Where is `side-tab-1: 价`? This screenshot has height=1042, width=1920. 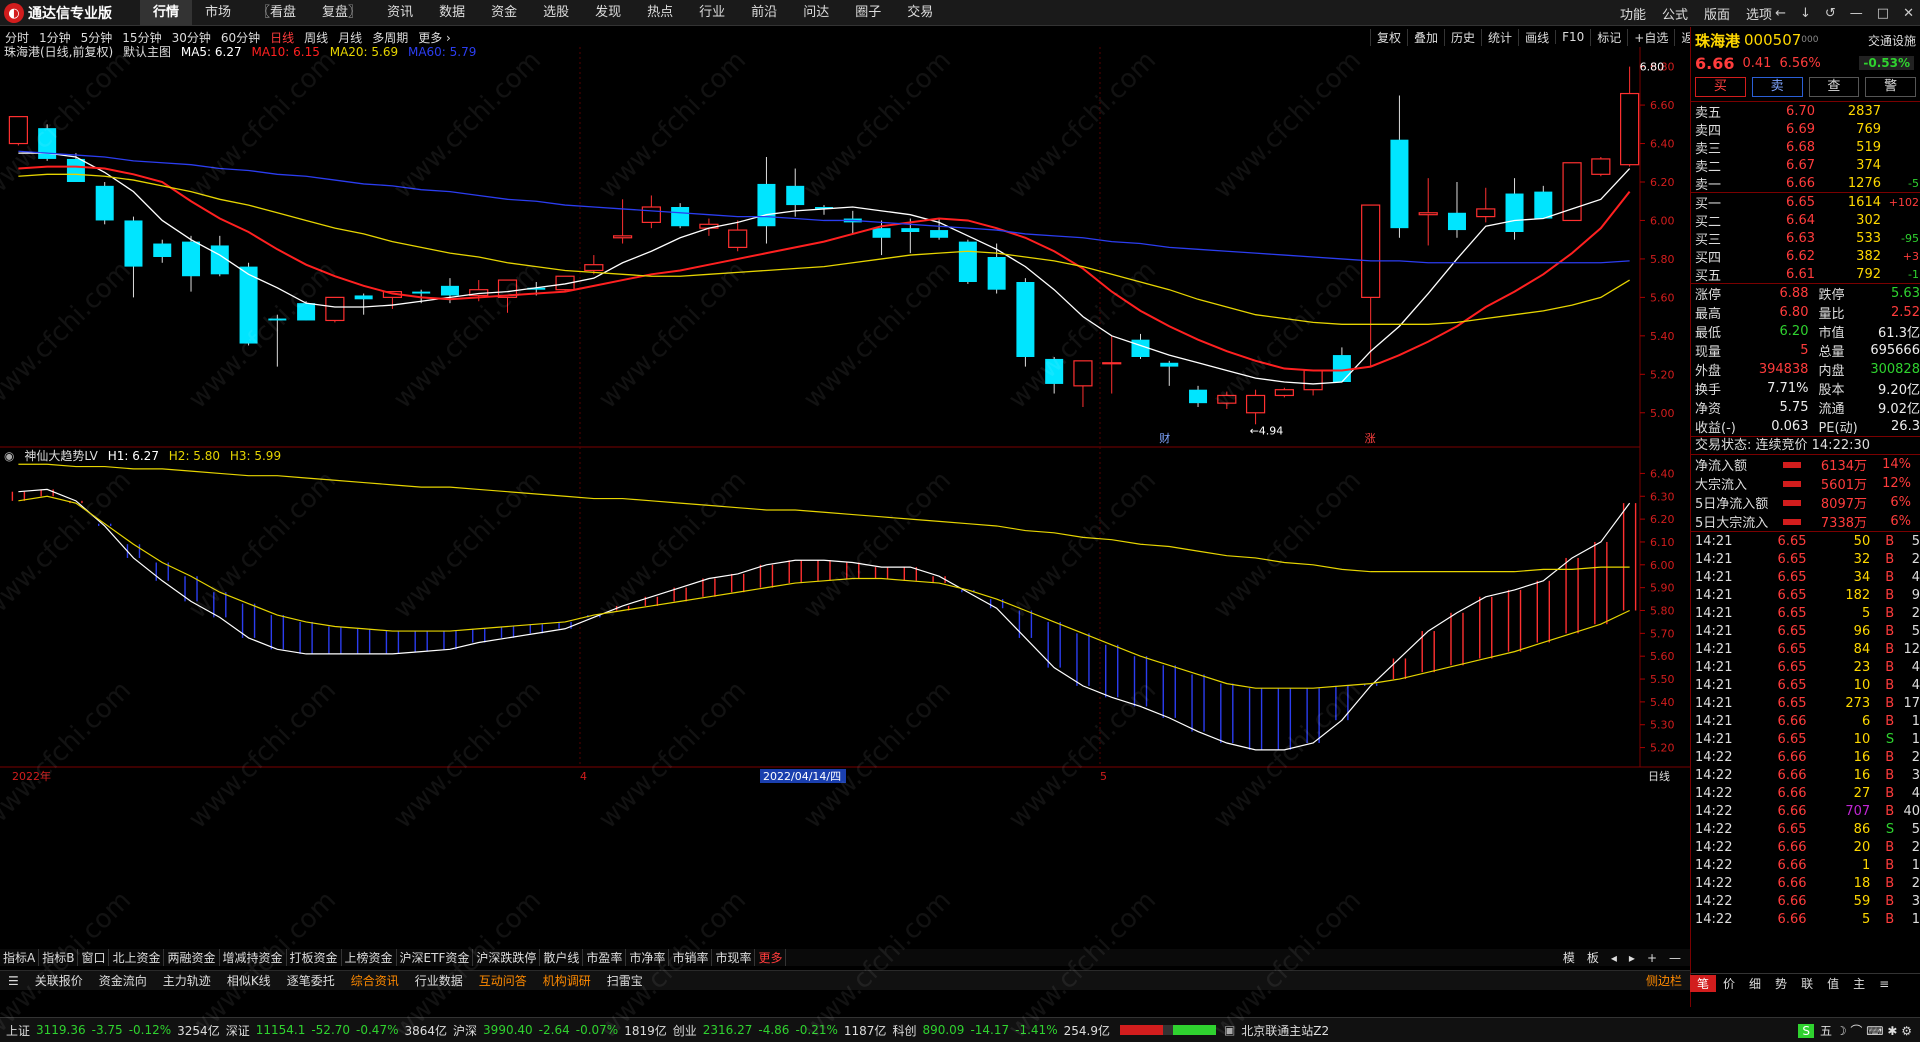 side-tab-1: 价 is located at coordinates (1729, 983).